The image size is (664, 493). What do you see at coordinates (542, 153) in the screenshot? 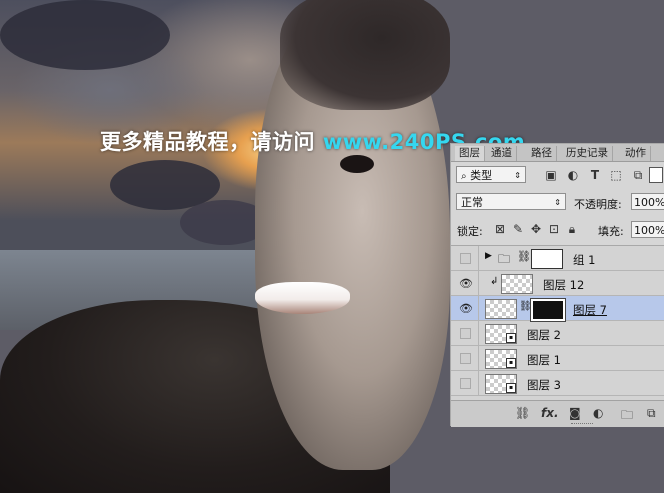
I see `tab-paths: 路径` at bounding box center [542, 153].